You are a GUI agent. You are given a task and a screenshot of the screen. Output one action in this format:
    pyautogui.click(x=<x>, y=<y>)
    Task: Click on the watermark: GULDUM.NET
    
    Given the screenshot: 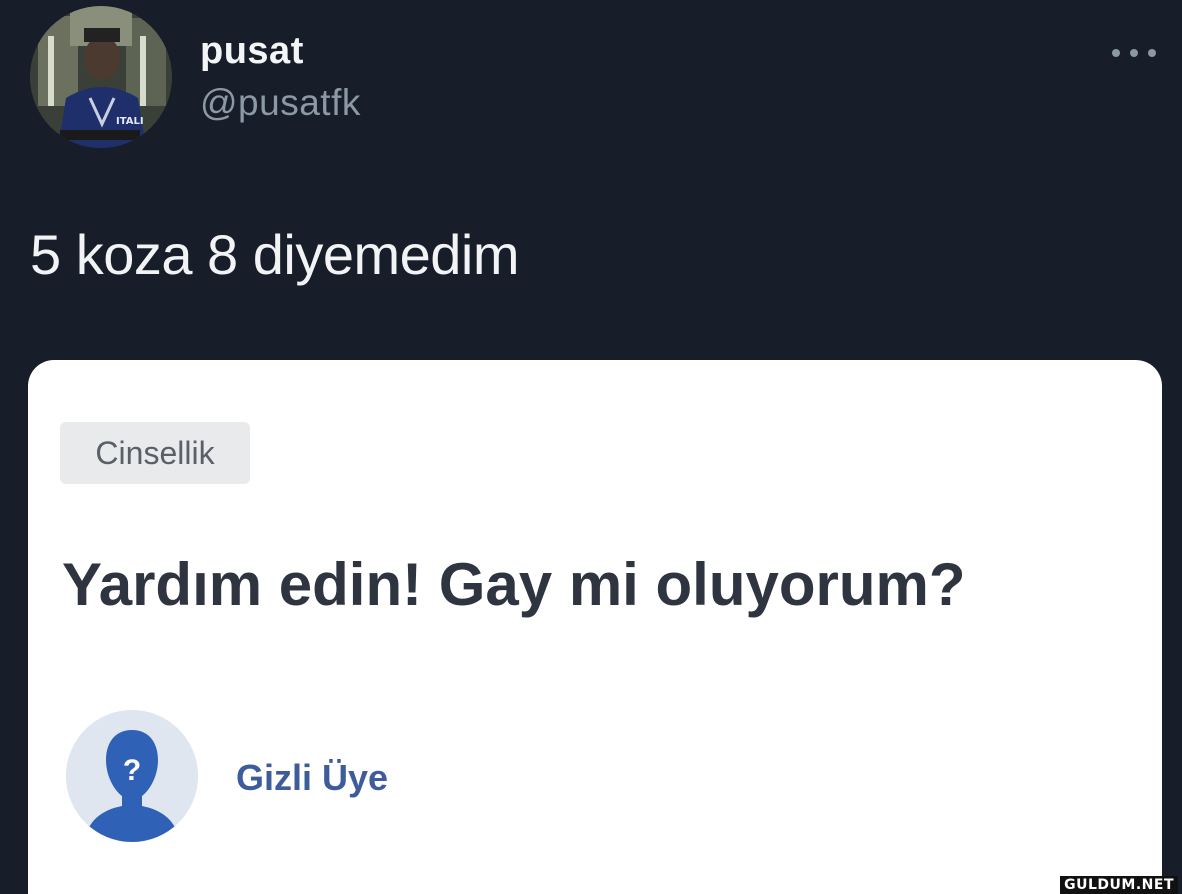 What is the action you would take?
    pyautogui.click(x=1119, y=885)
    